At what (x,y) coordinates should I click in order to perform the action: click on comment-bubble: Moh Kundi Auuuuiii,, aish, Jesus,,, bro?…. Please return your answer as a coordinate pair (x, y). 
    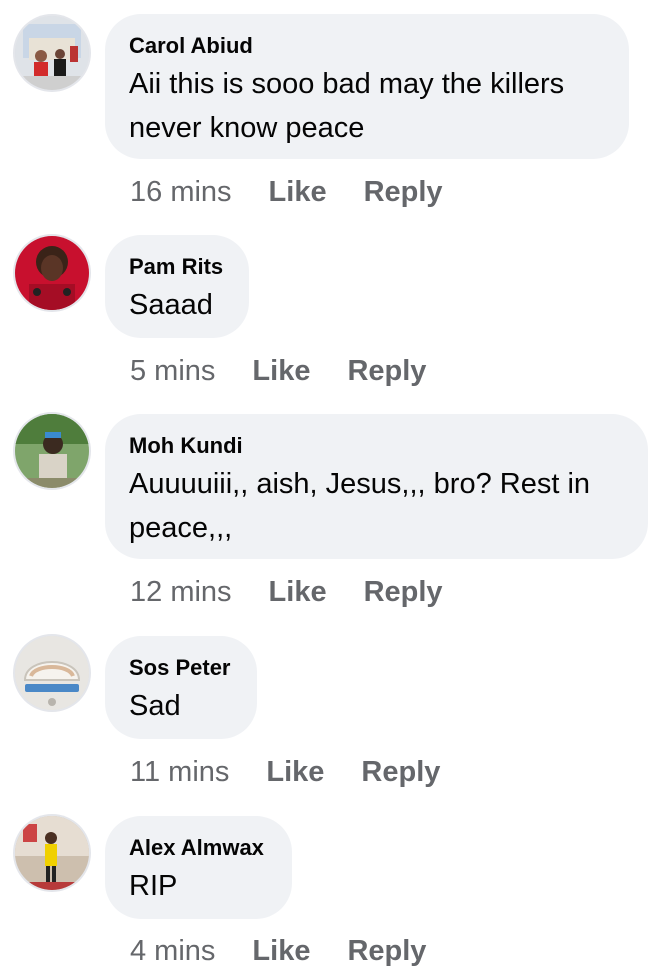
    Looking at the image, I should click on (376, 486).